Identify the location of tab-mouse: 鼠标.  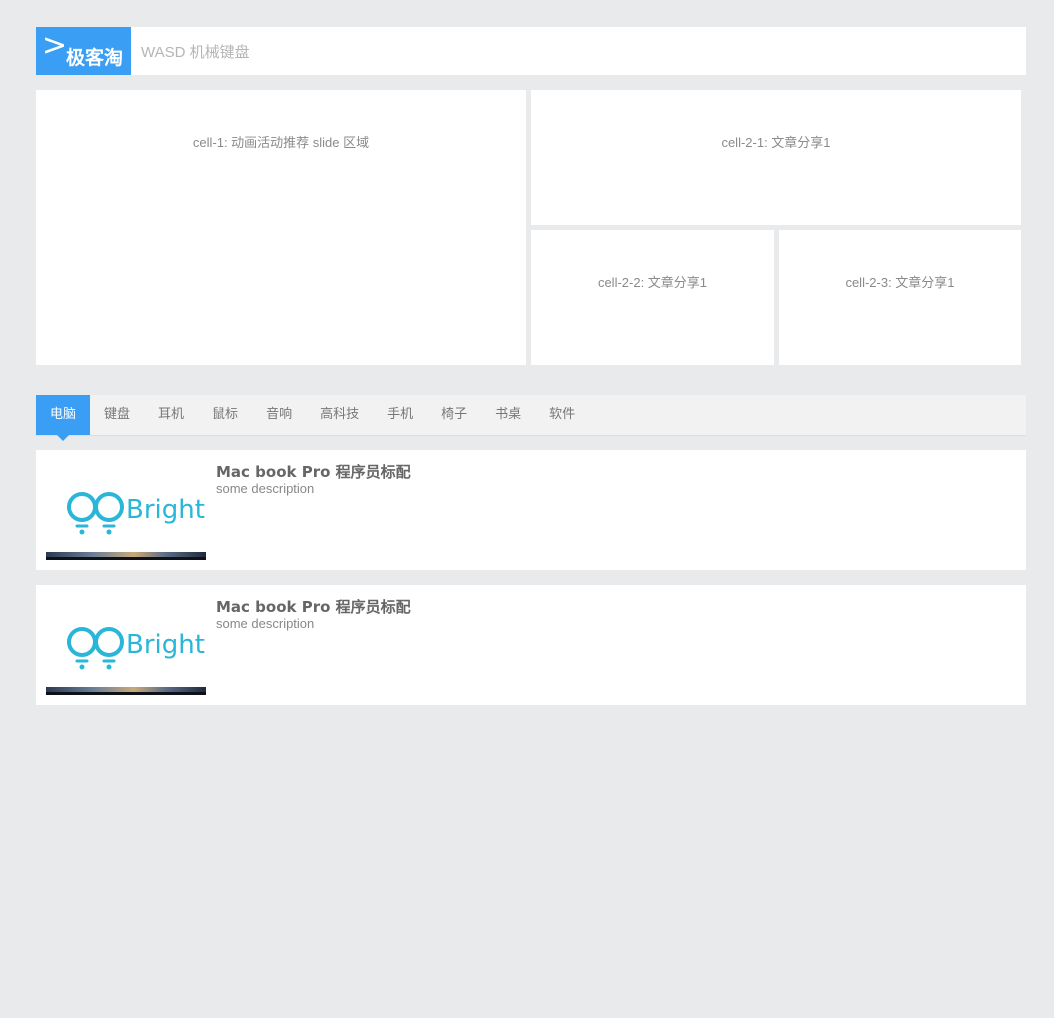
(225, 415).